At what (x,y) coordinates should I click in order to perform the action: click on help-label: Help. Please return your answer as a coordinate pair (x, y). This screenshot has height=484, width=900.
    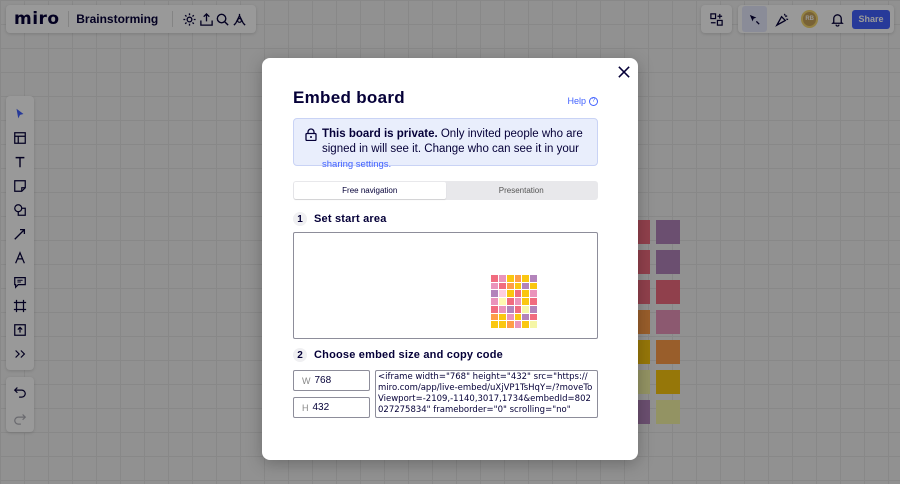
    Looking at the image, I should click on (576, 101).